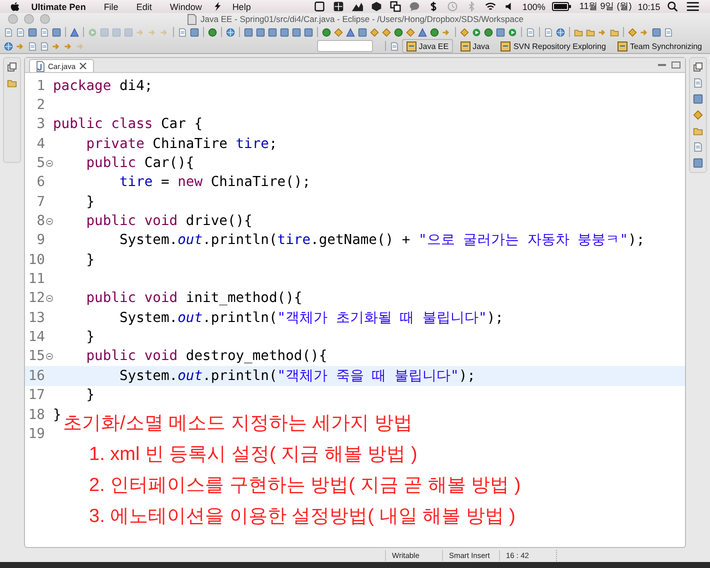 The image size is (710, 568). Describe the element at coordinates (672, 6) in the screenshot. I see `search-icon` at that location.